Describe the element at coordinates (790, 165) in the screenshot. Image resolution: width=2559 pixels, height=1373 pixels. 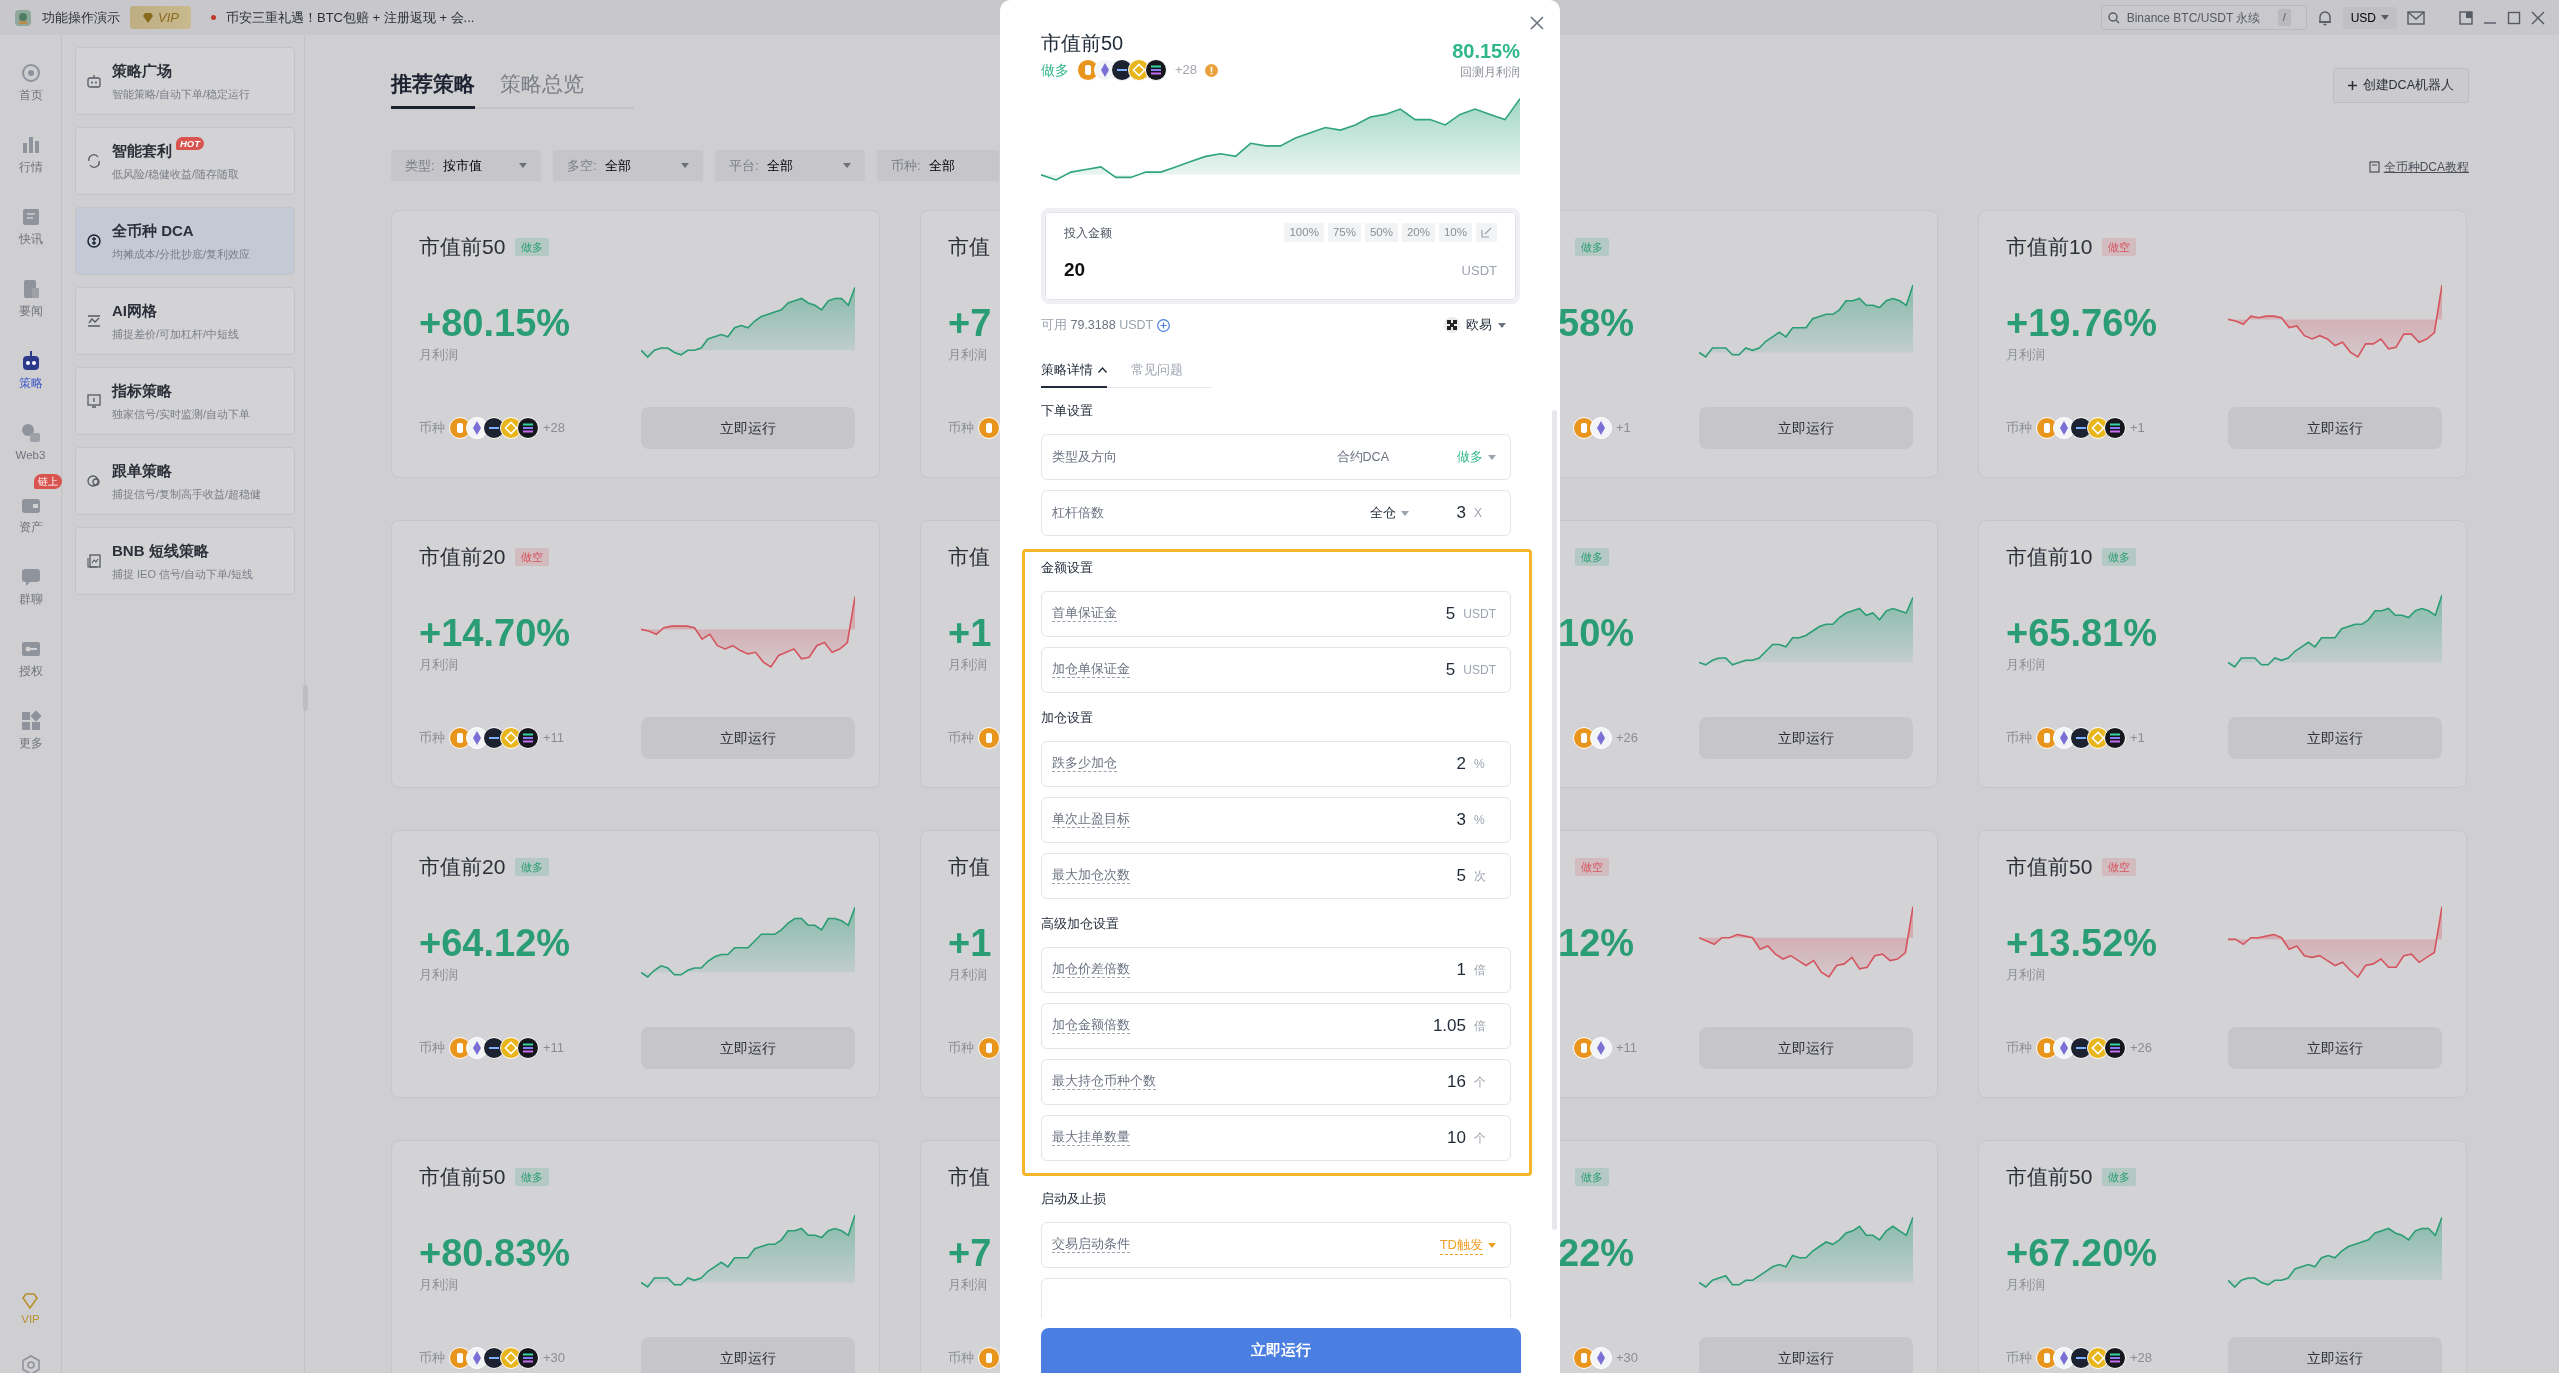
I see `filter-dropdown: 平台: 全部` at that location.